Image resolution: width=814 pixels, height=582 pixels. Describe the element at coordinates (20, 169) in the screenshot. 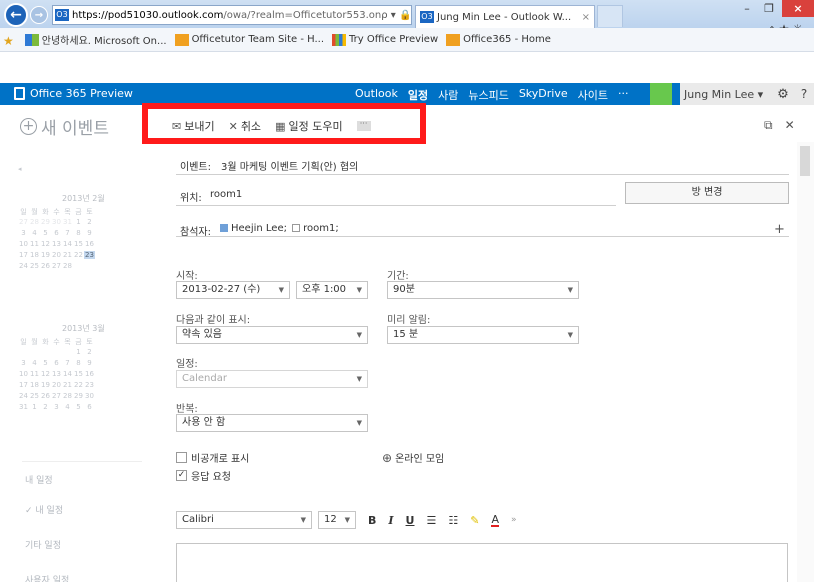

I see `prev-arrow: ◂` at that location.